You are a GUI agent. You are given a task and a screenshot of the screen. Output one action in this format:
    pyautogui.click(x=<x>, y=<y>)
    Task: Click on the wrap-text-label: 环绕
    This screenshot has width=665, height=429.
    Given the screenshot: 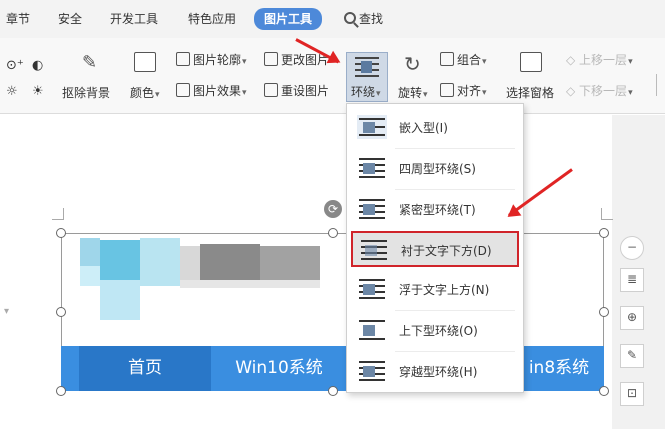 What is the action you would take?
    pyautogui.click(x=366, y=91)
    